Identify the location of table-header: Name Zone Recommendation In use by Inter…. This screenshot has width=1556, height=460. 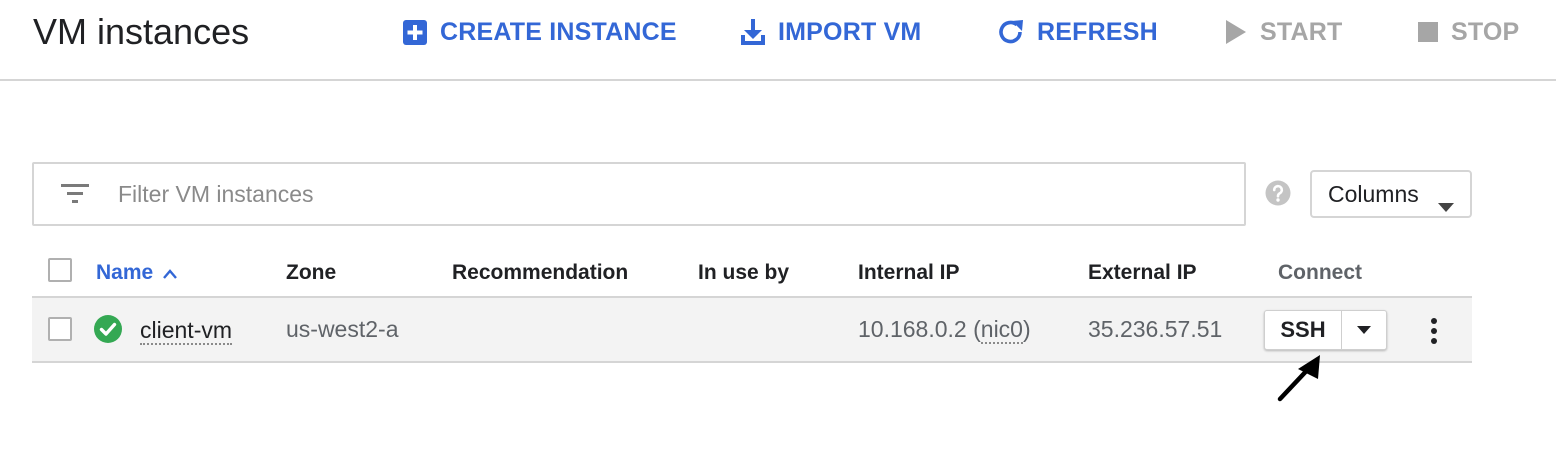
(752, 271).